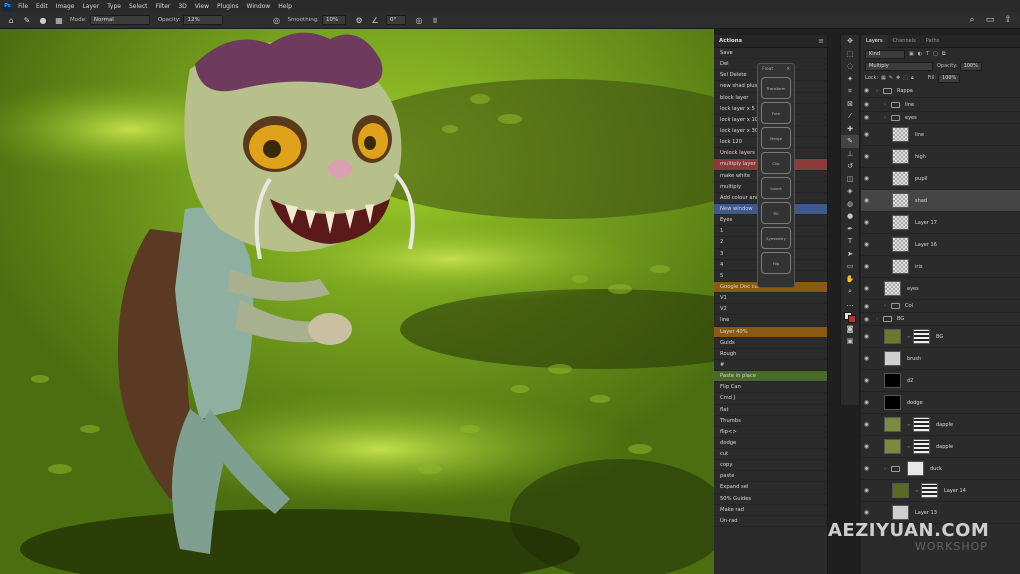 The width and height of the screenshot is (1020, 574). I want to click on lock-transparent-icon: ▦, so click(883, 78).